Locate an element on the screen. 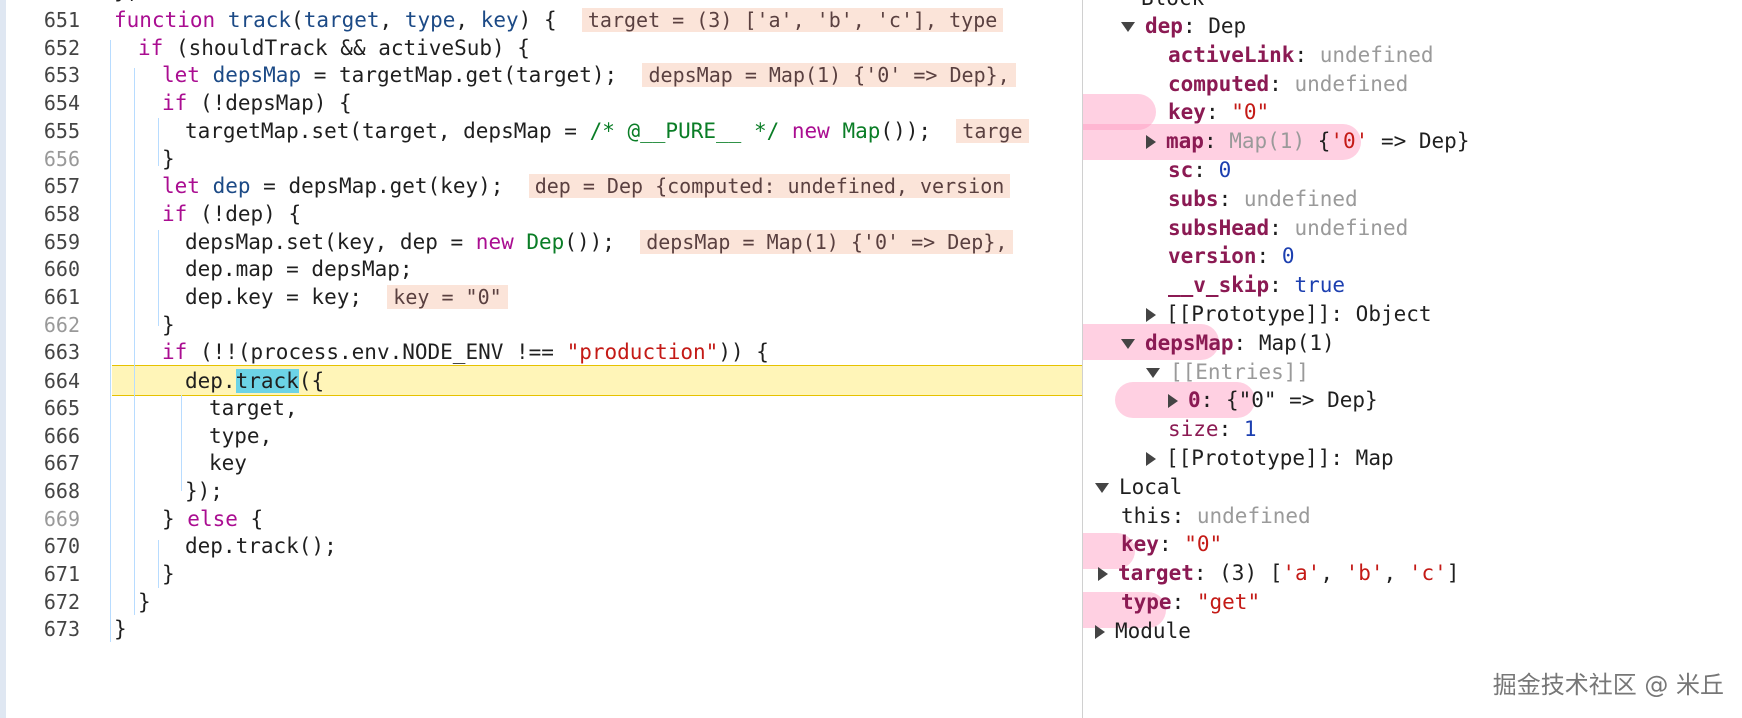  line-number: 673 is located at coordinates (40, 629).